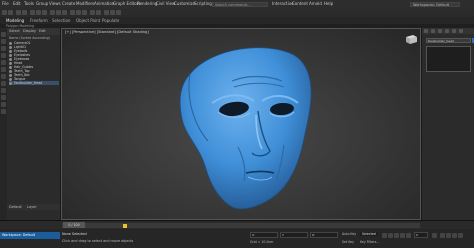  I want to click on x-coord-field: X:, so click(264, 235).